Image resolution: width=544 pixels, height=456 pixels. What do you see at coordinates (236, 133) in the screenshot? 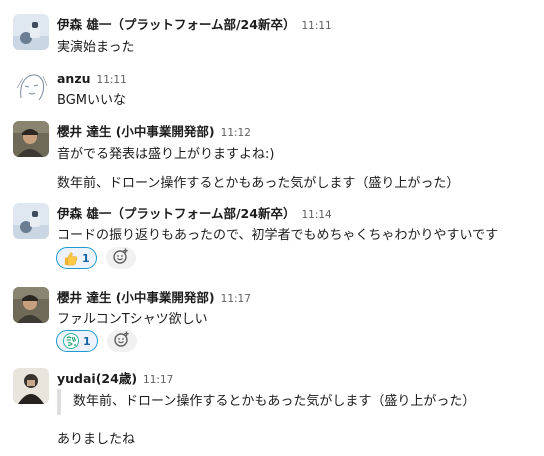
I see `timestamp: 11:12` at bounding box center [236, 133].